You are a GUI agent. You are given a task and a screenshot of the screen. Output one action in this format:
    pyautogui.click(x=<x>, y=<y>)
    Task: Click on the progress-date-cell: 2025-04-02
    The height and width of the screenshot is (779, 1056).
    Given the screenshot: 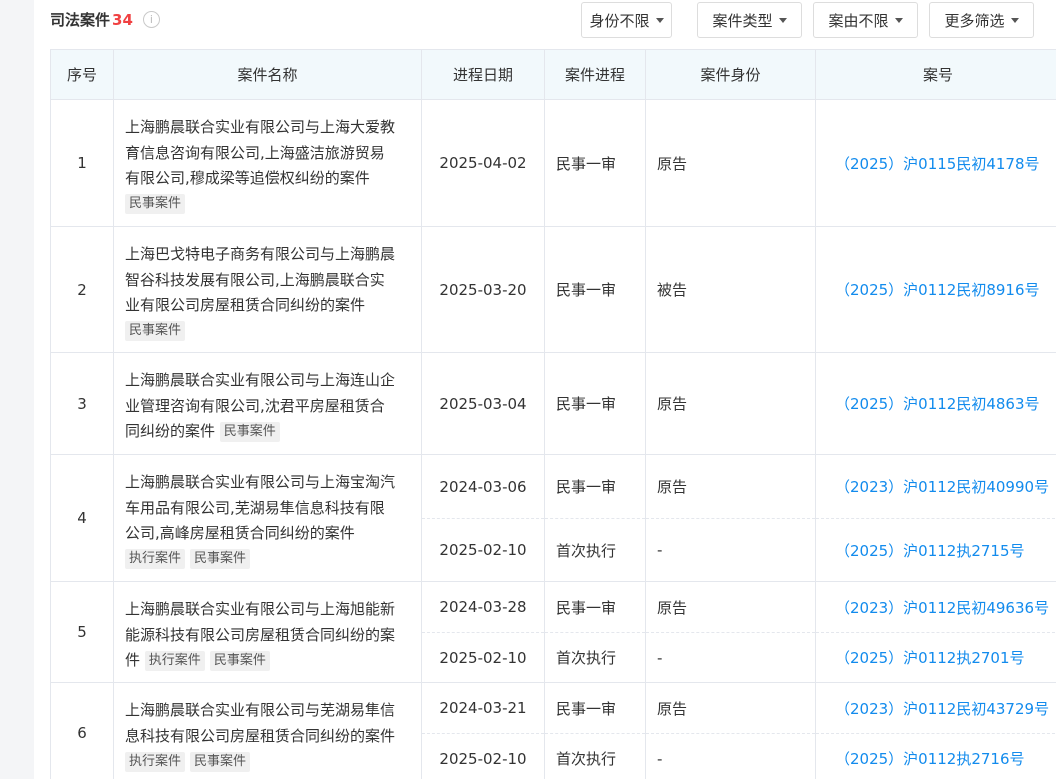 What is the action you would take?
    pyautogui.click(x=482, y=163)
    